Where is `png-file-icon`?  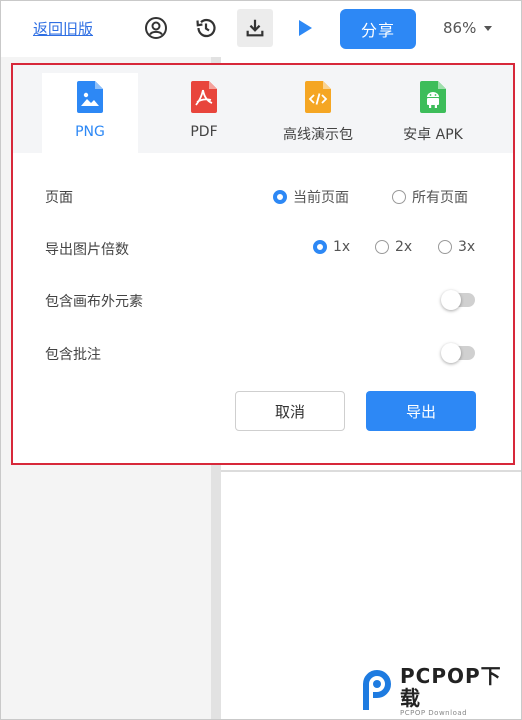
png-file-icon is located at coordinates (90, 97).